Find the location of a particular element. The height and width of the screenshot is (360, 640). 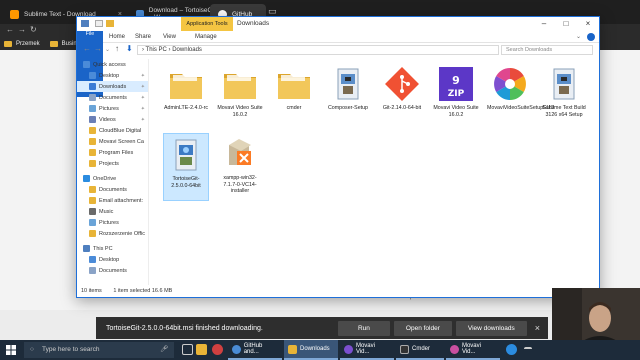

nav-item: Email attachment: is located at coordinates (112, 200).